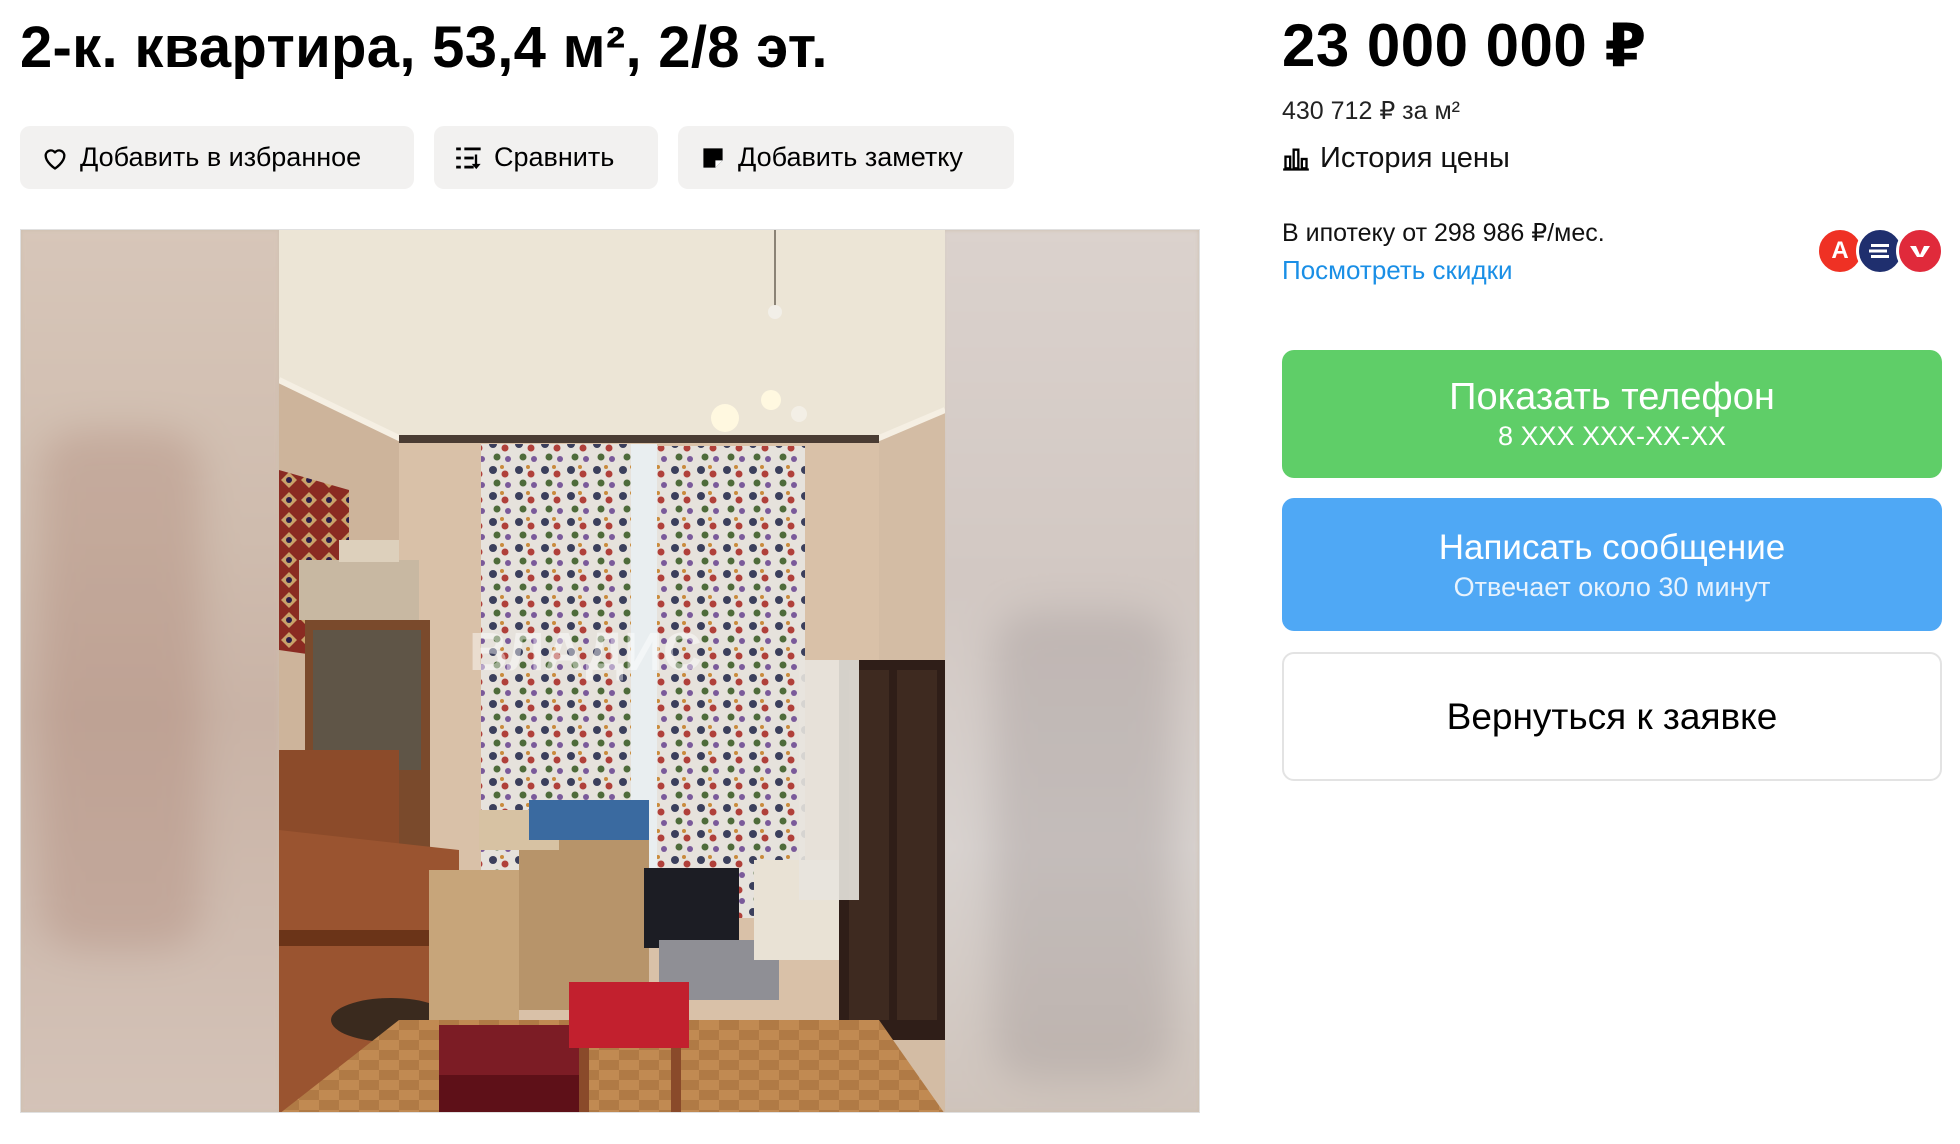  I want to click on compare-button: Сравнить, so click(546, 157).